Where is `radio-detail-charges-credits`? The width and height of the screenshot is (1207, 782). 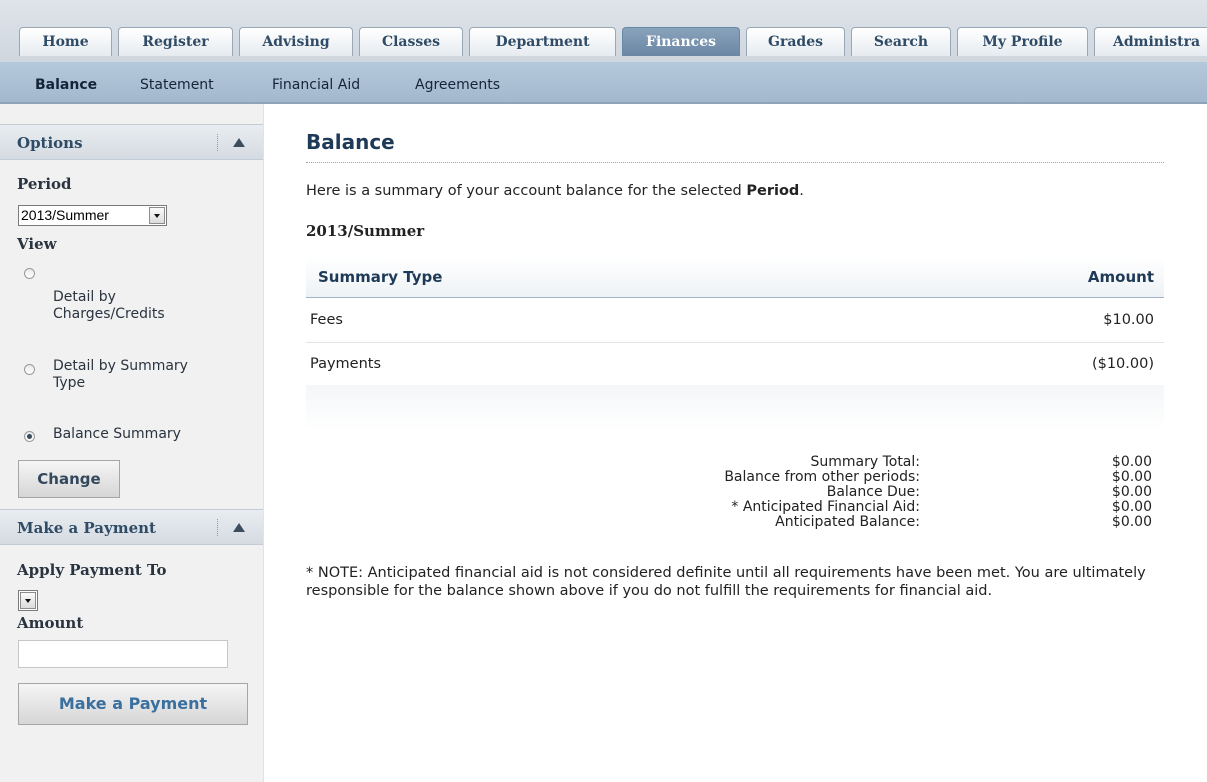 radio-detail-charges-credits is located at coordinates (29, 273).